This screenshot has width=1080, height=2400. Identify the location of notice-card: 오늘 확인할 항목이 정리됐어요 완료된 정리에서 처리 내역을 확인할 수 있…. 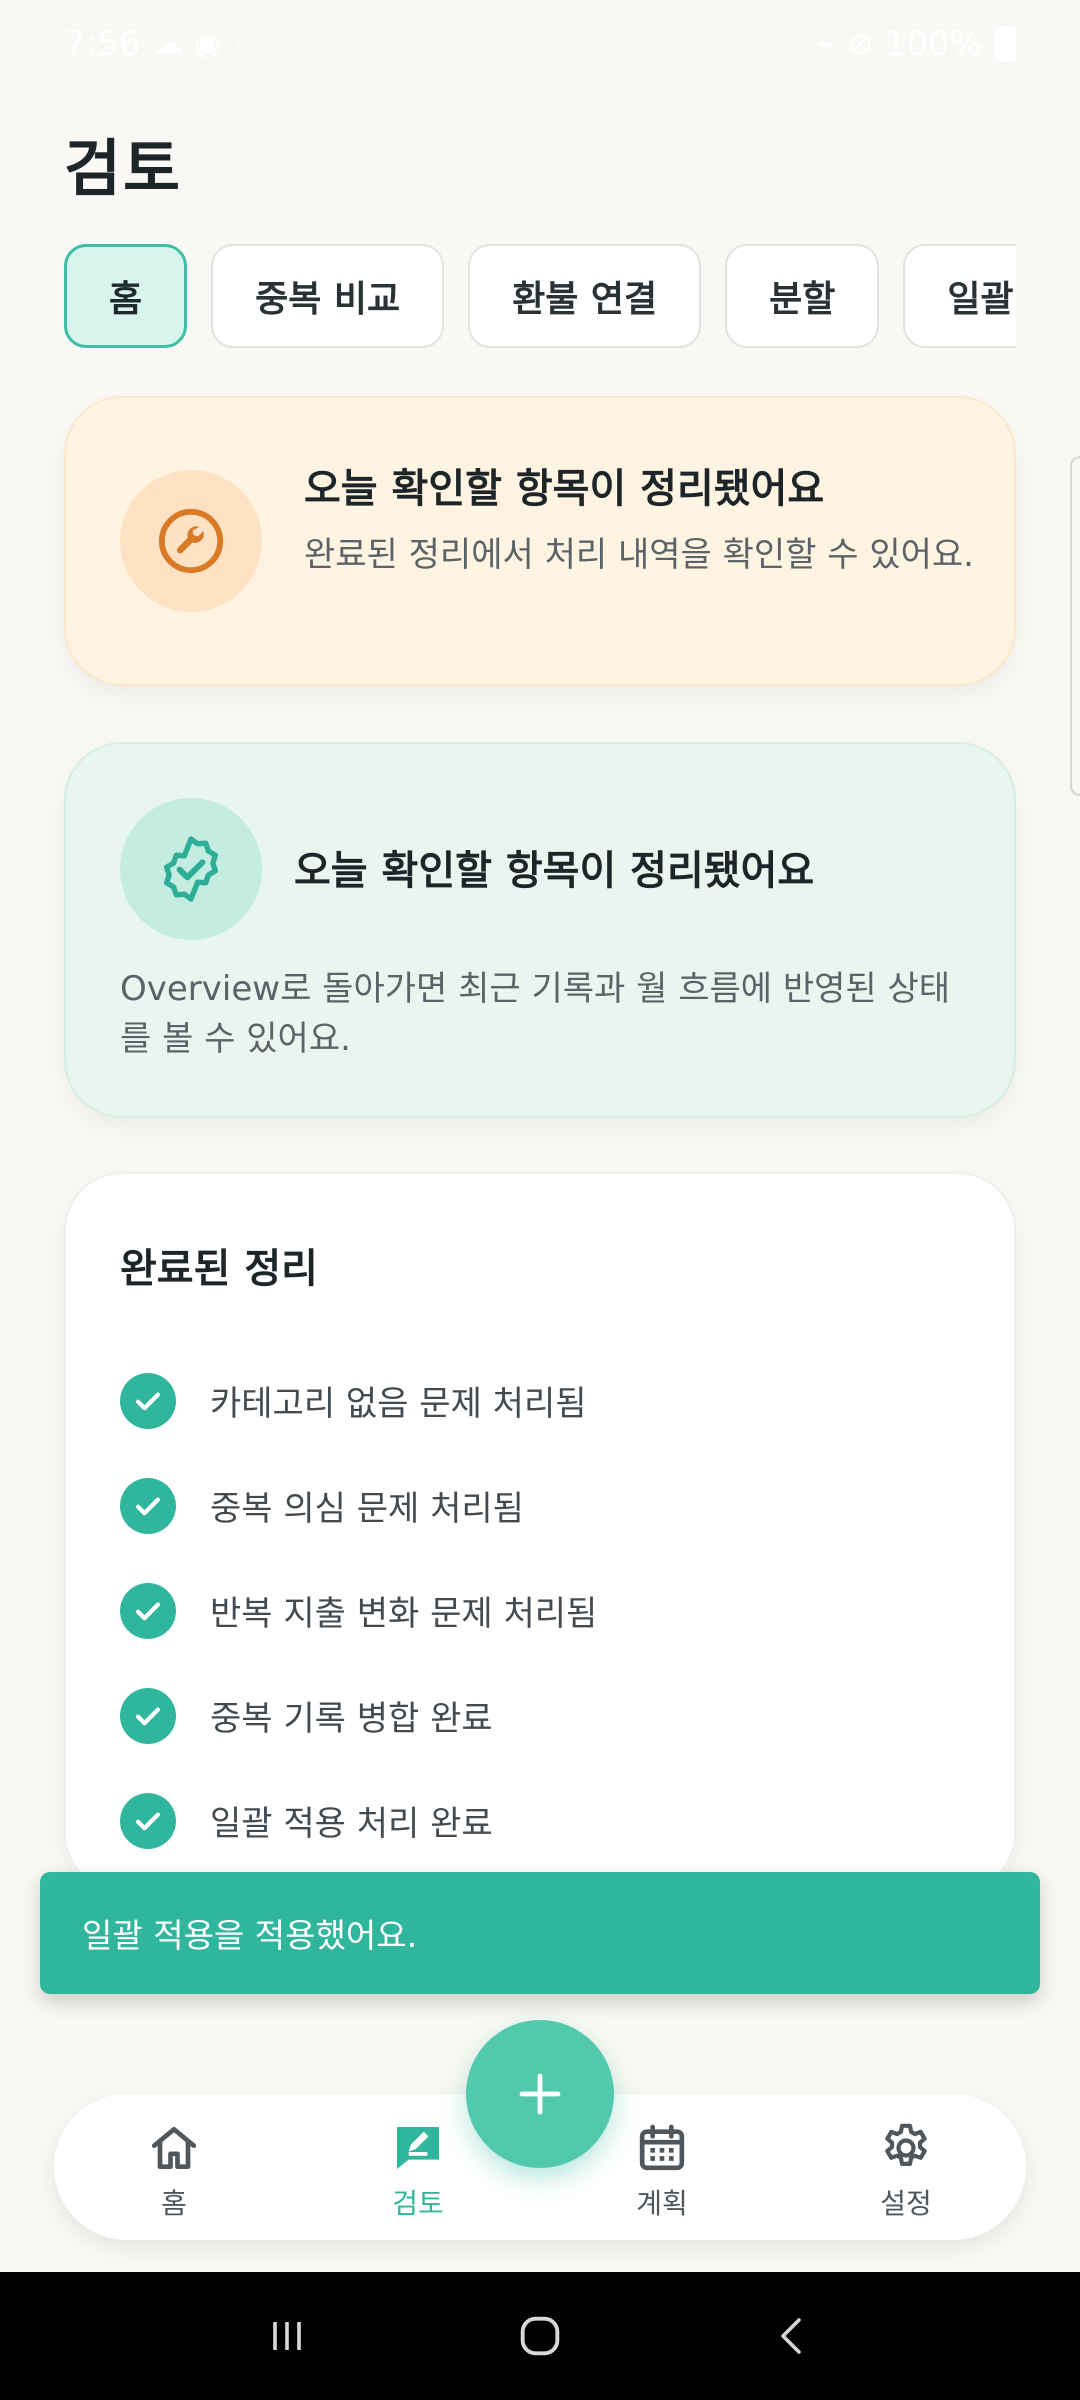
(540, 541).